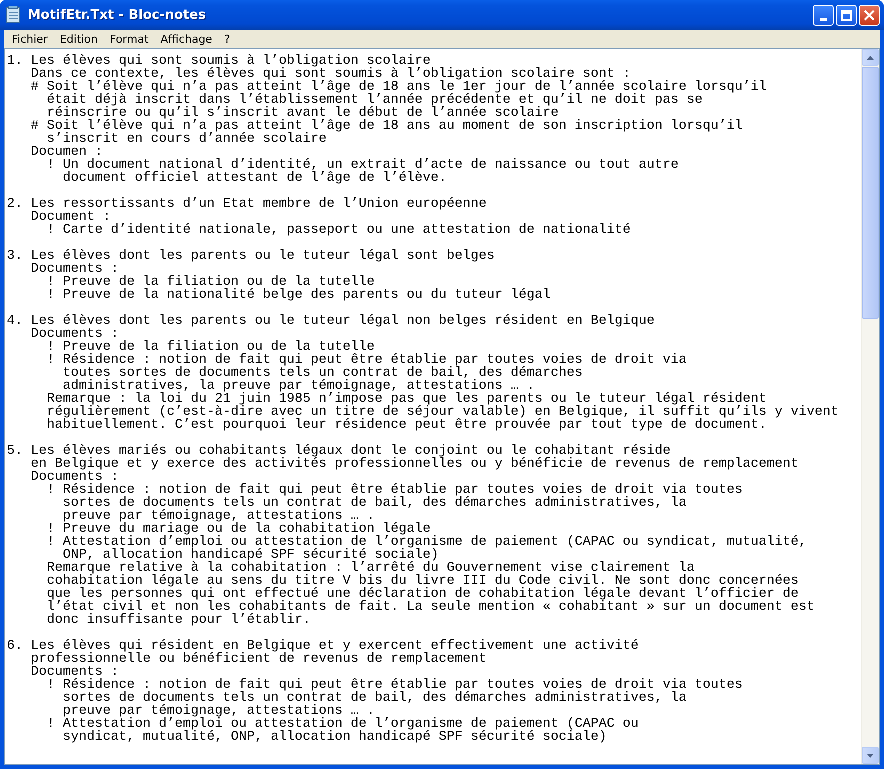 This screenshot has width=884, height=769. Describe the element at coordinates (414, 464) in the screenshot. I see `text-line: en Belgique et y exerce des activités professionnelles ou y bénéficie de revenus de remplacement` at that location.